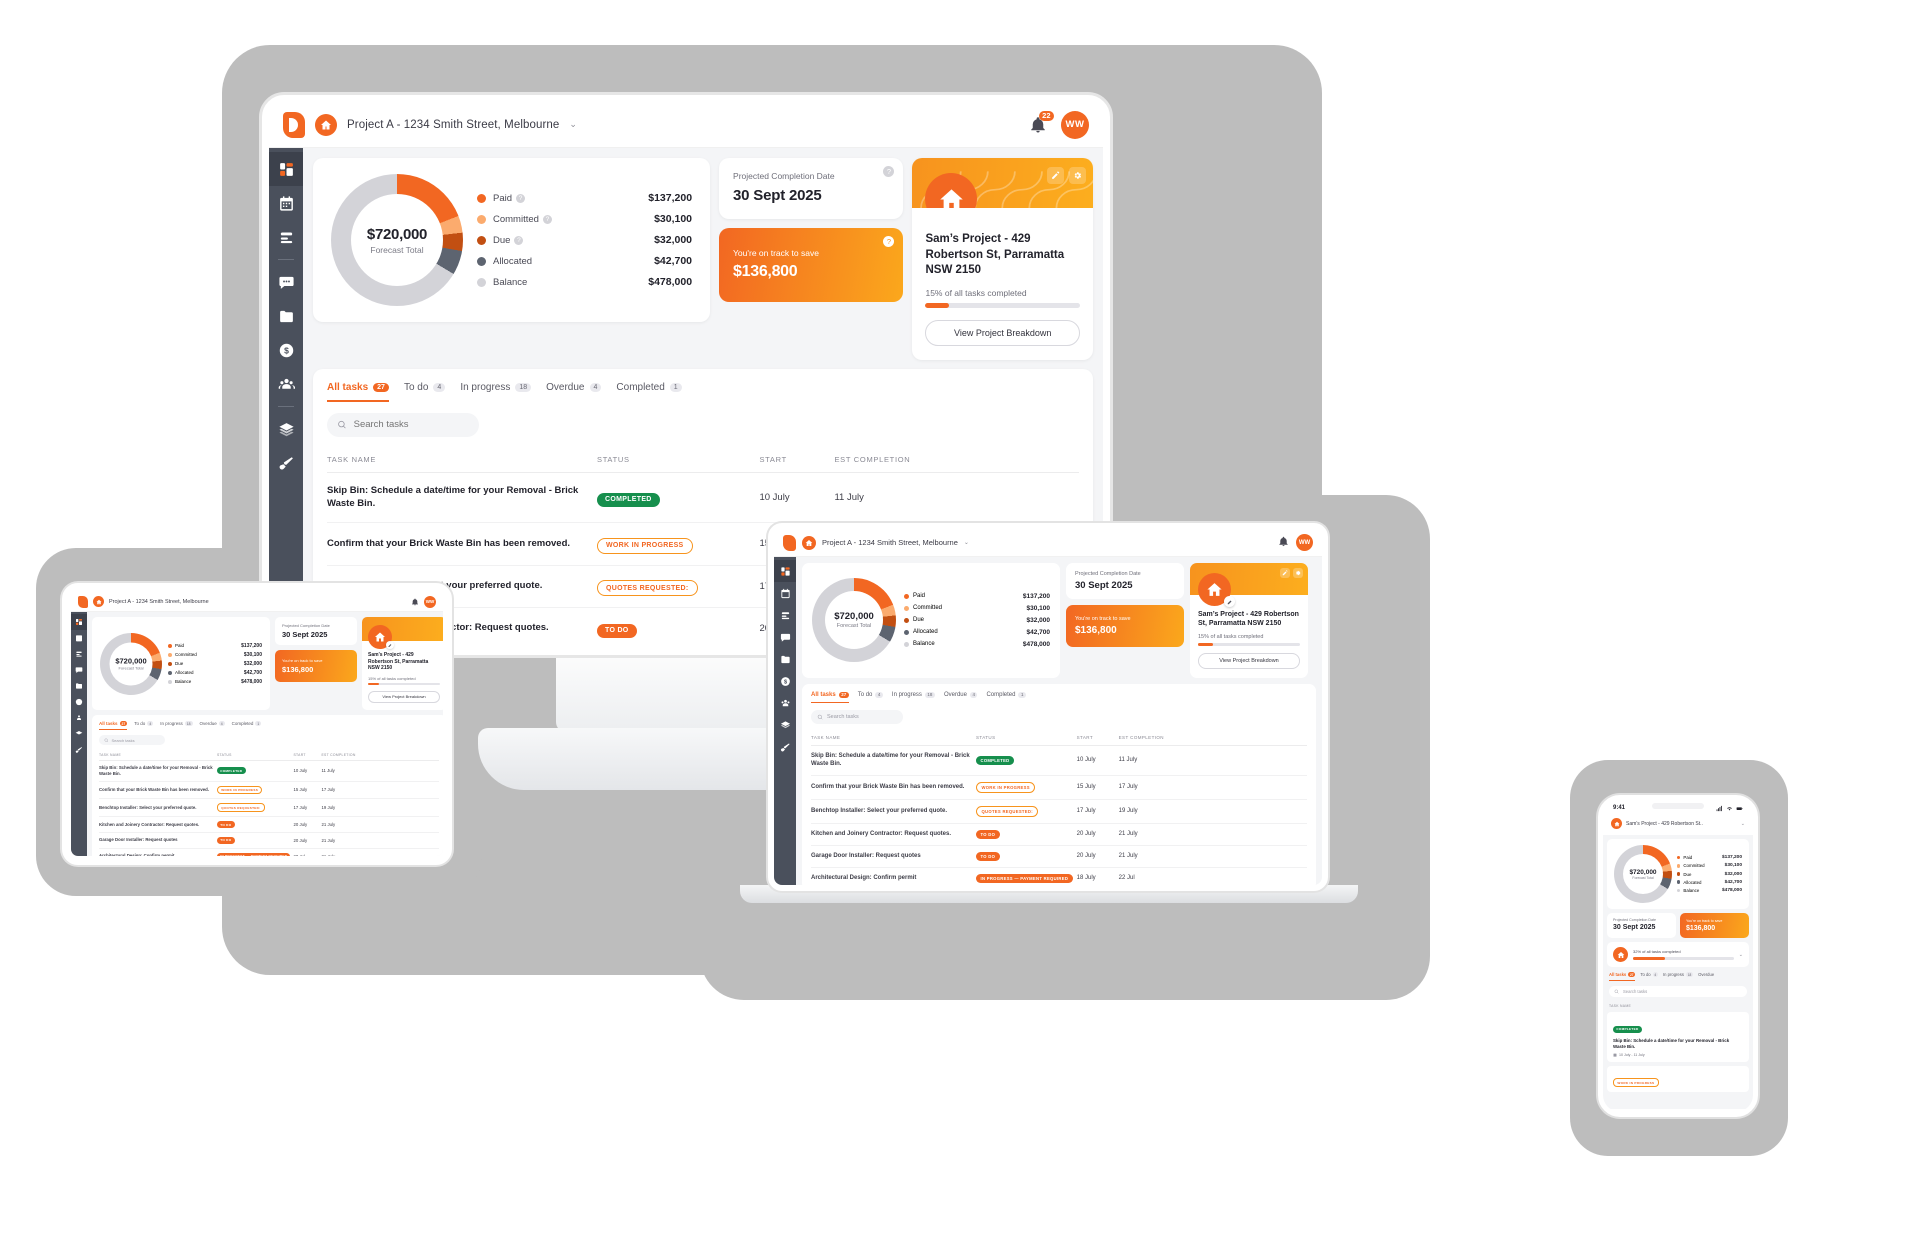 This screenshot has height=1251, width=1920. I want to click on list-item: WORK IN PROGRESS, so click(1678, 1078).